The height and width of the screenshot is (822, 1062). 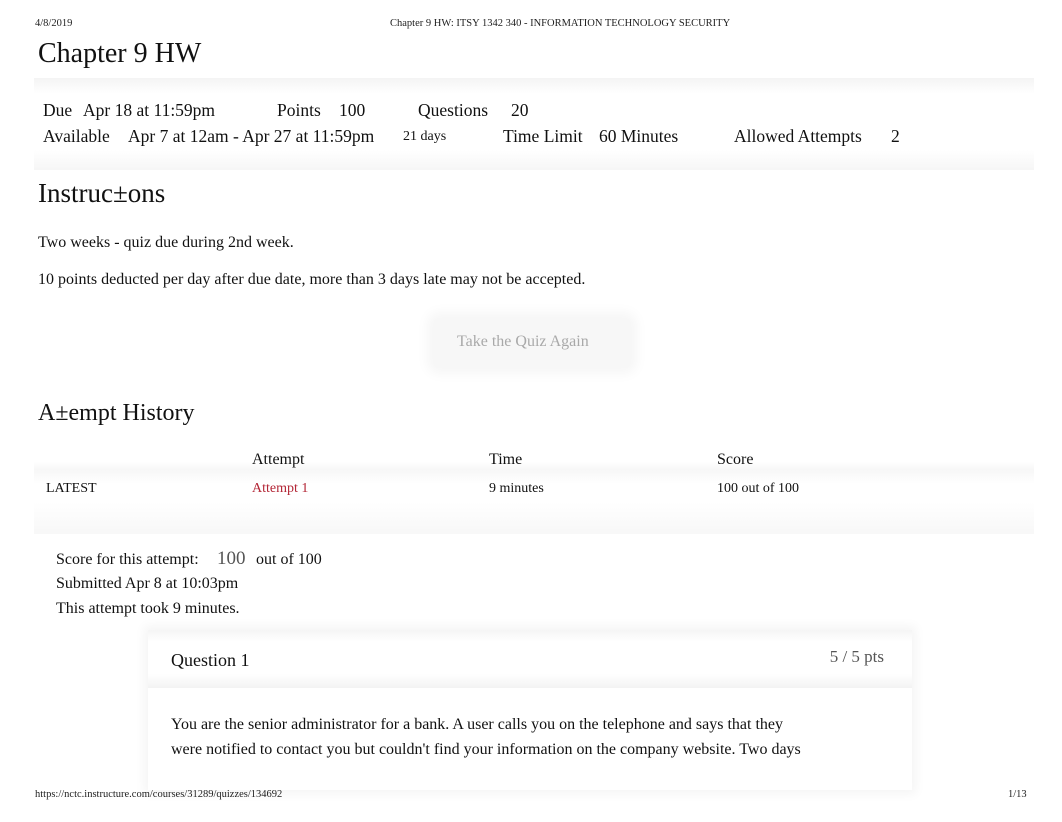 What do you see at coordinates (735, 459) in the screenshot?
I see `column-header-score: Score` at bounding box center [735, 459].